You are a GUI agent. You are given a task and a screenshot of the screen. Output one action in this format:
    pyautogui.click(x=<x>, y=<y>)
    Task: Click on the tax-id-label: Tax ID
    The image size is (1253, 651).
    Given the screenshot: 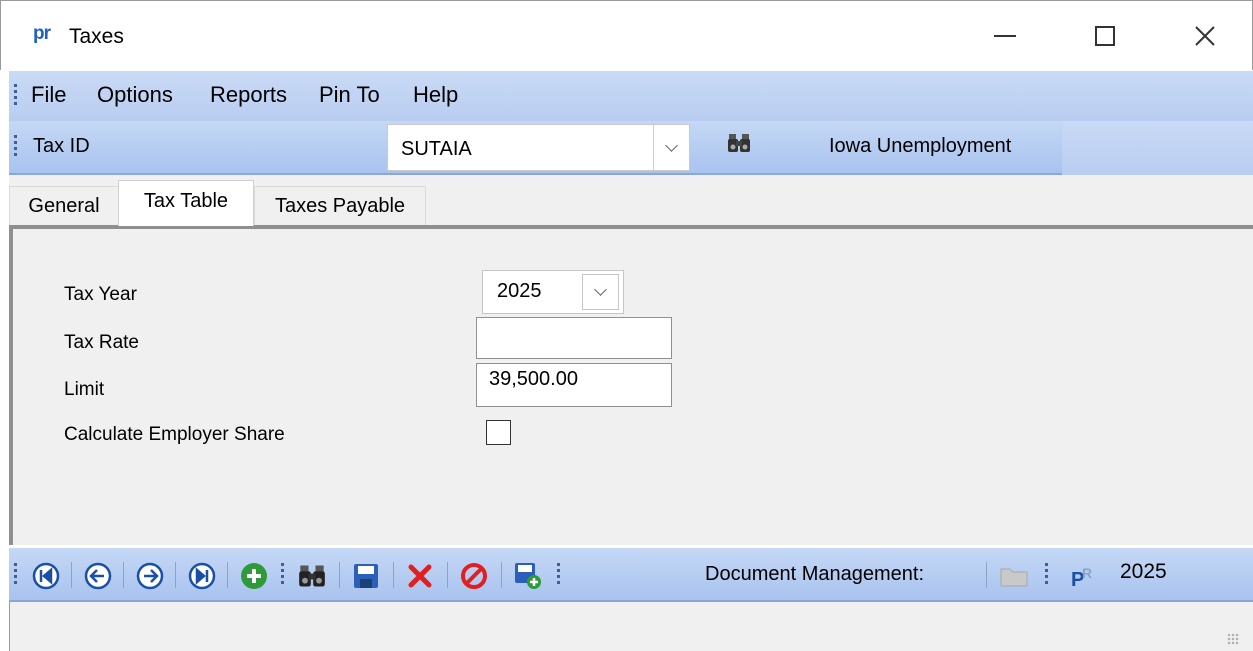 What is the action you would take?
    pyautogui.click(x=61, y=146)
    